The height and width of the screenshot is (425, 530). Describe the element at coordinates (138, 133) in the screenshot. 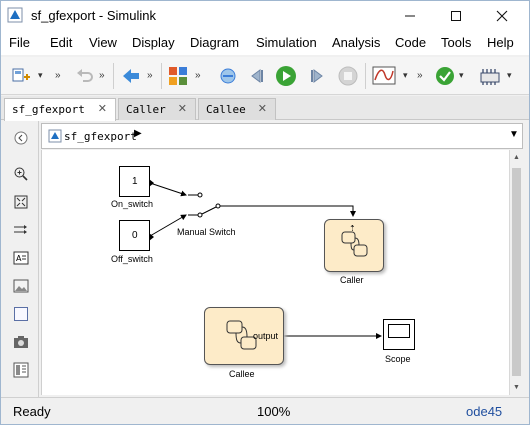

I see `address-expand-icon: ▶` at that location.